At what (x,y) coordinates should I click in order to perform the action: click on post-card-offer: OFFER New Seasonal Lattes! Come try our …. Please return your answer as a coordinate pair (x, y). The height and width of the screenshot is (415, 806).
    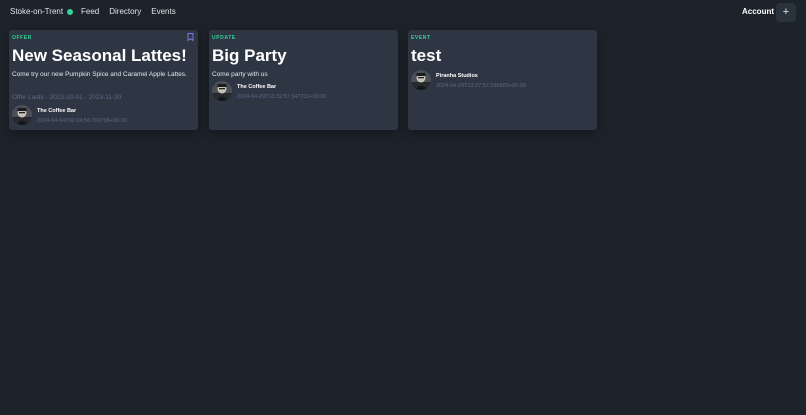
    Looking at the image, I should click on (103, 80).